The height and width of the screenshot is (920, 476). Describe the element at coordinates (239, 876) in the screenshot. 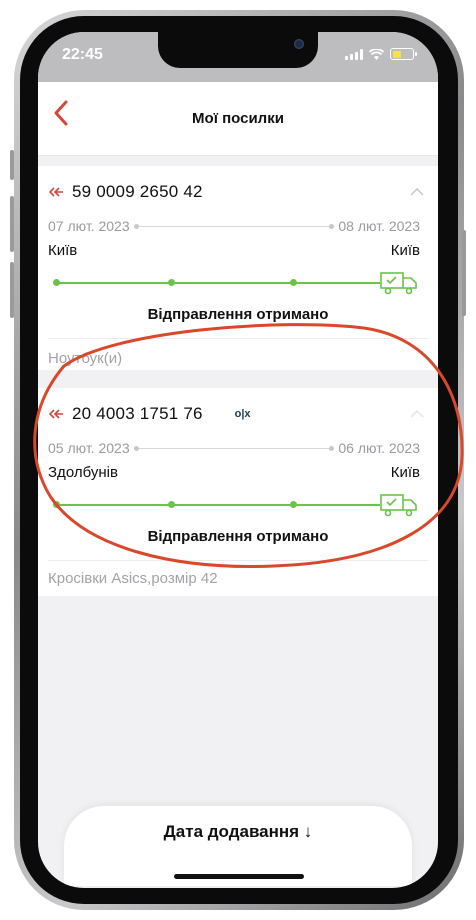

I see `home-indicator` at that location.